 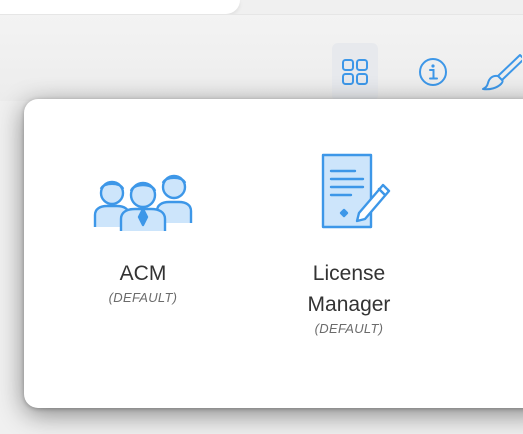 I want to click on app-tile-license-manager: License Manager (DEFAULT), so click(x=349, y=217).